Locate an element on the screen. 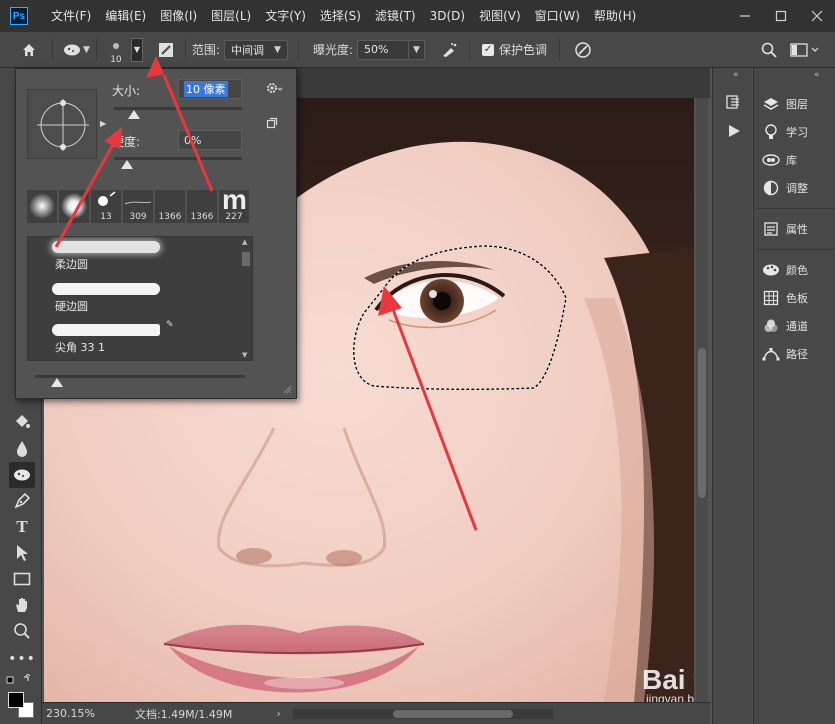  home-icon is located at coordinates (29, 50).